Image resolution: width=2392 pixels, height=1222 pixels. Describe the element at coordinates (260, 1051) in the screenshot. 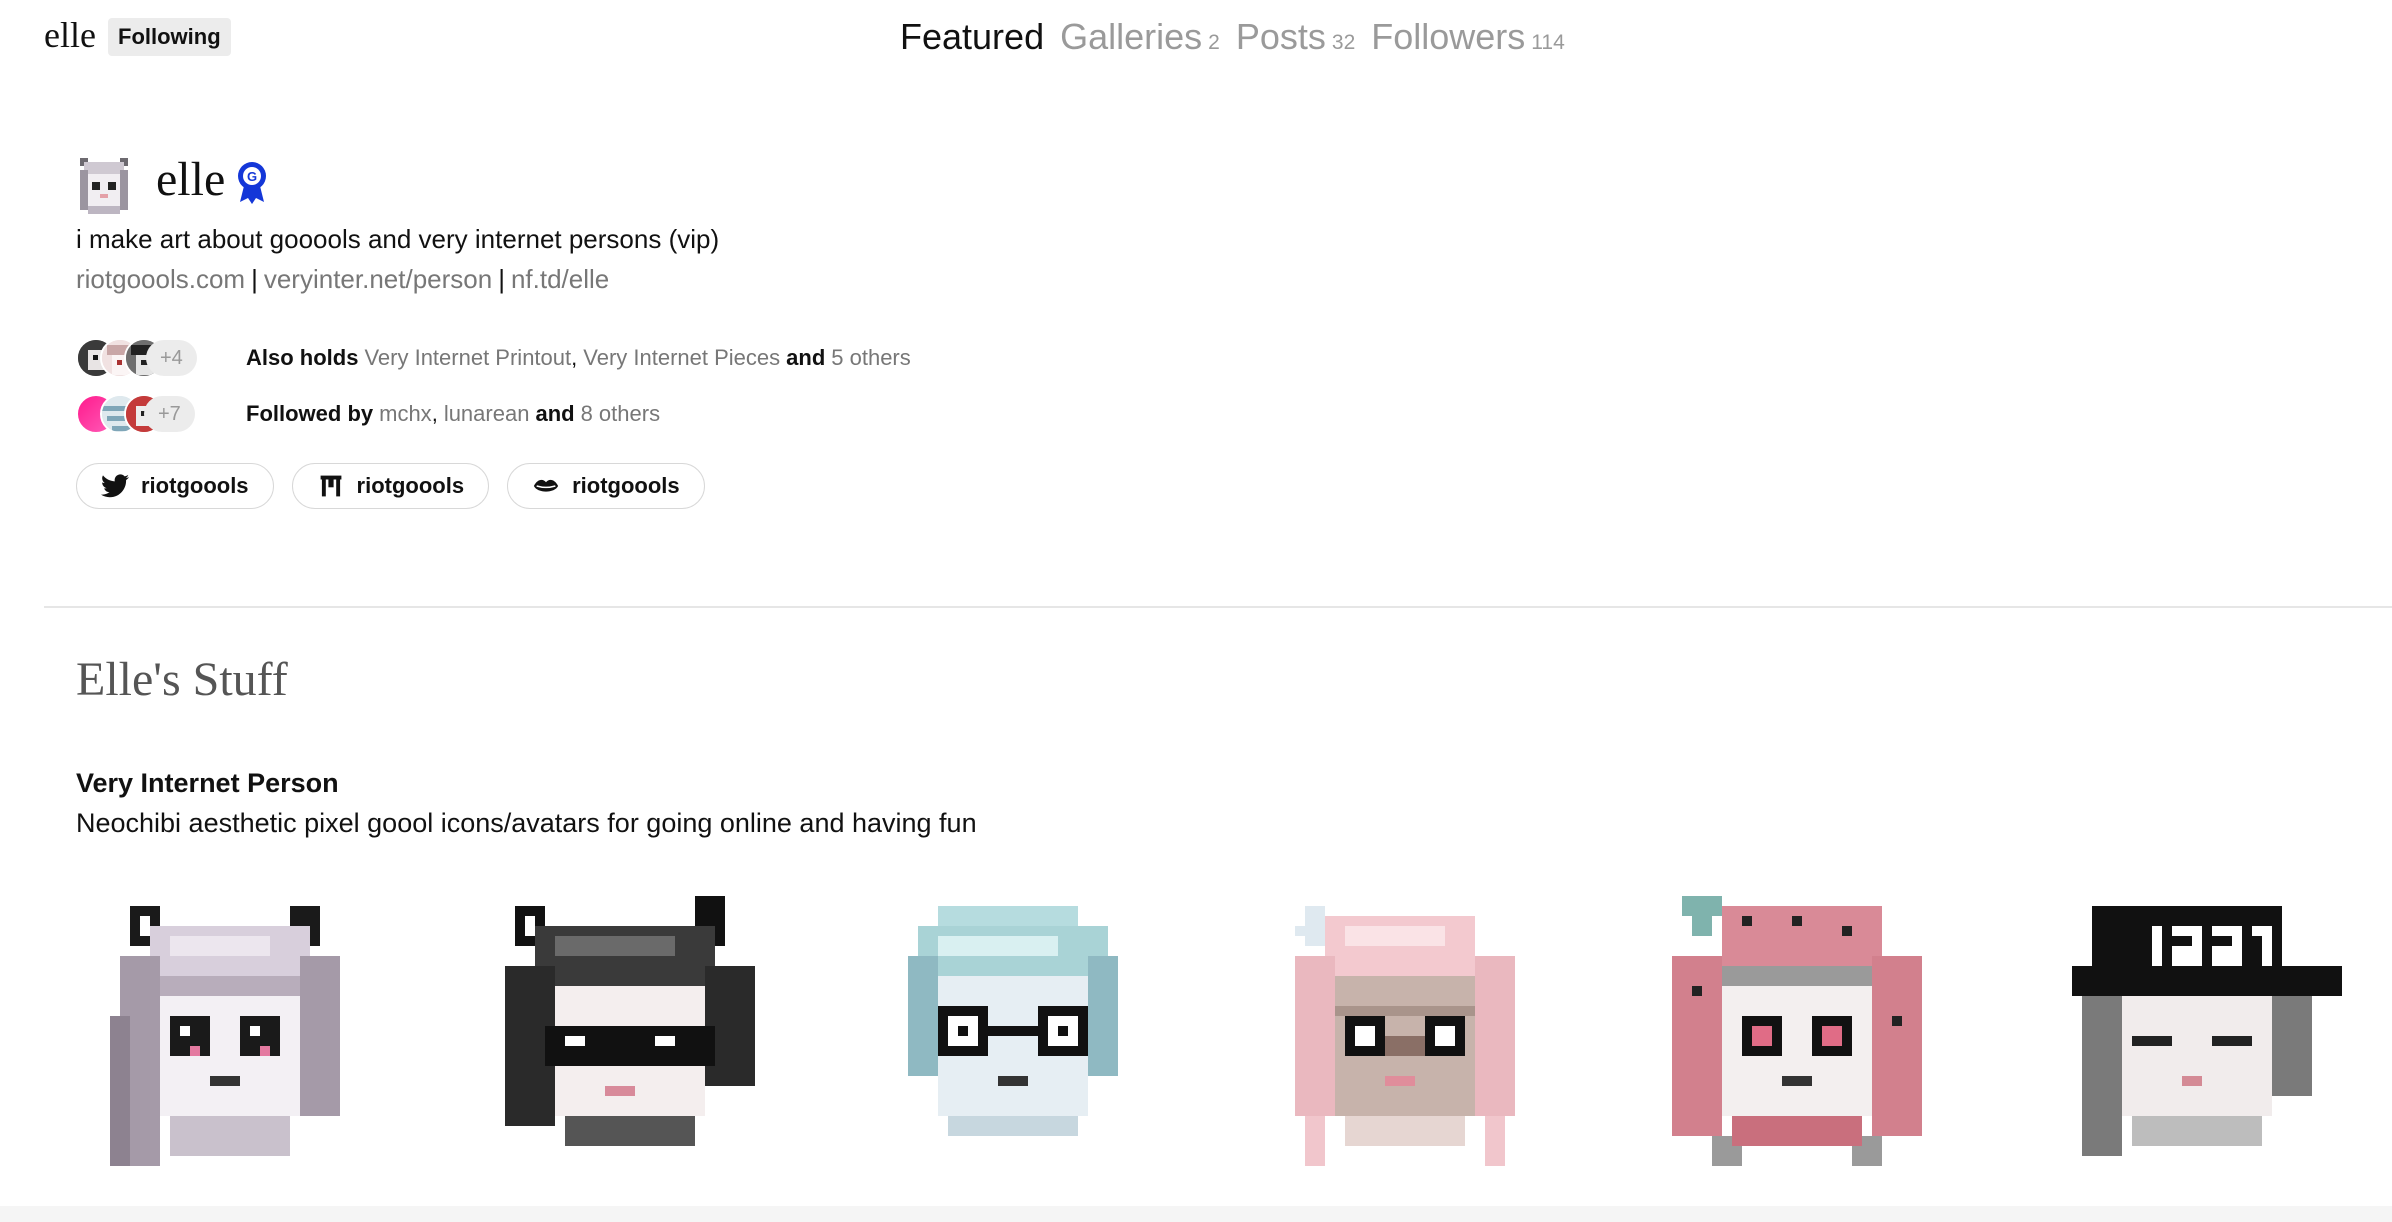

I see `pixel-avatar-lavender-cat-icon` at that location.